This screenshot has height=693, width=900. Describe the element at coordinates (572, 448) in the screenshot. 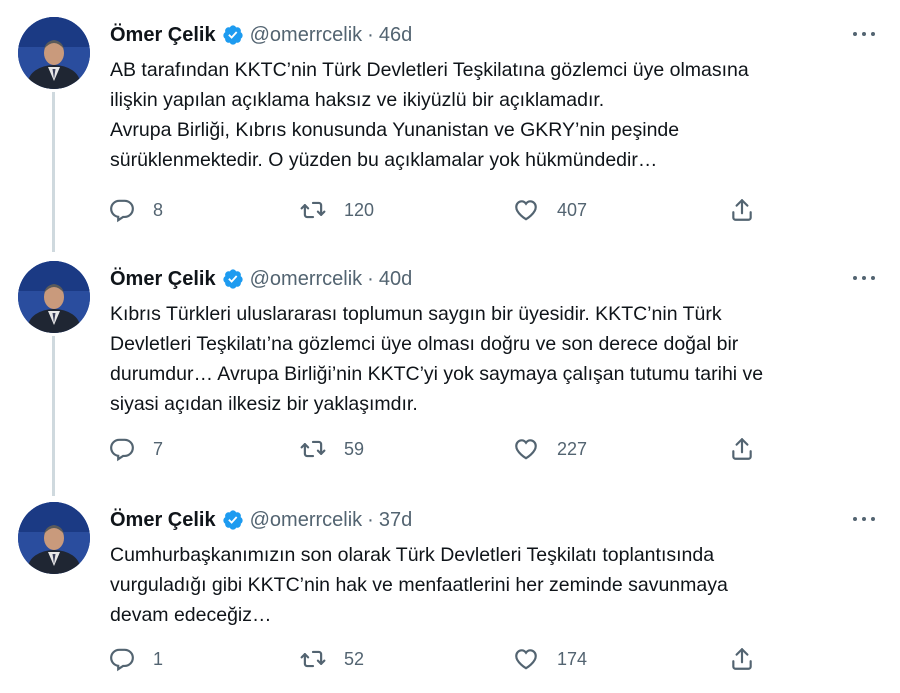

I see `like-count: 227` at that location.